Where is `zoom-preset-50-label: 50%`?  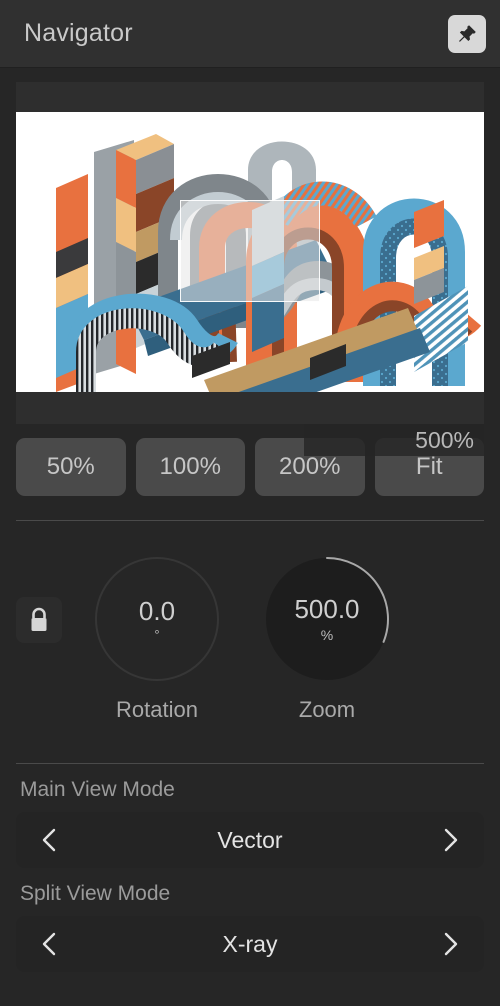 zoom-preset-50-label: 50% is located at coordinates (70, 466).